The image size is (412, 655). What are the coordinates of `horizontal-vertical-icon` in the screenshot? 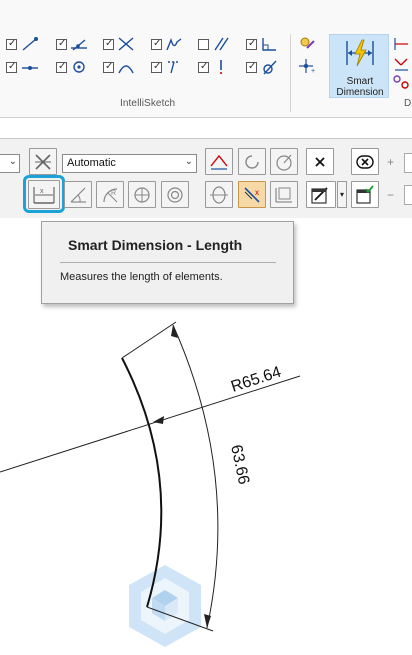 It's located at (283, 195).